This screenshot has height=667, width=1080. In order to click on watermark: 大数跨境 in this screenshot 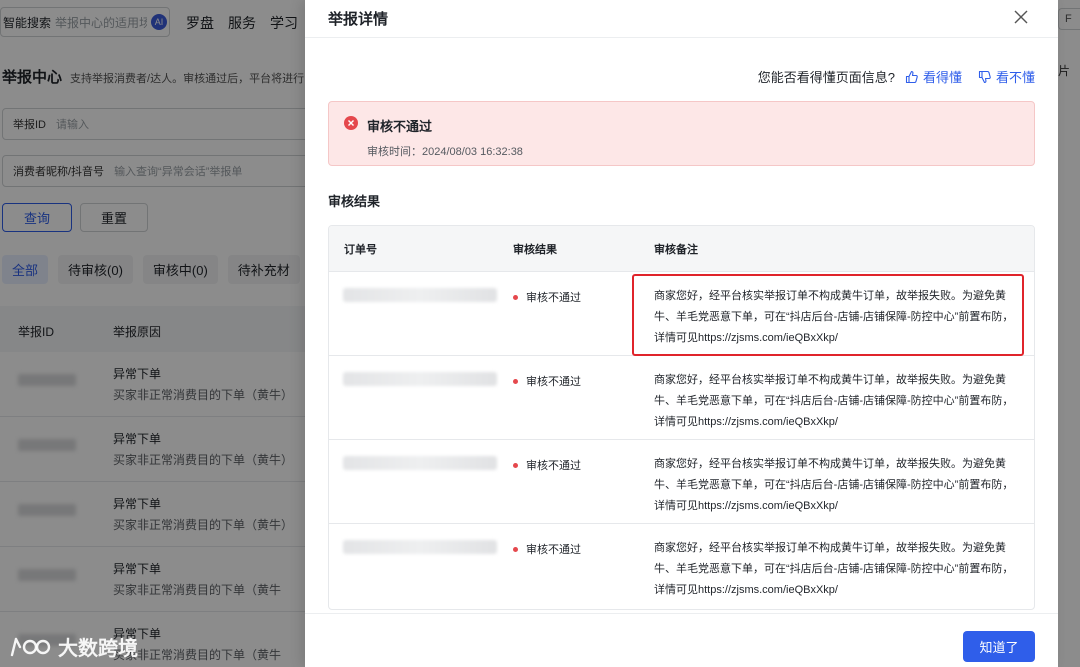, I will do `click(73, 646)`.